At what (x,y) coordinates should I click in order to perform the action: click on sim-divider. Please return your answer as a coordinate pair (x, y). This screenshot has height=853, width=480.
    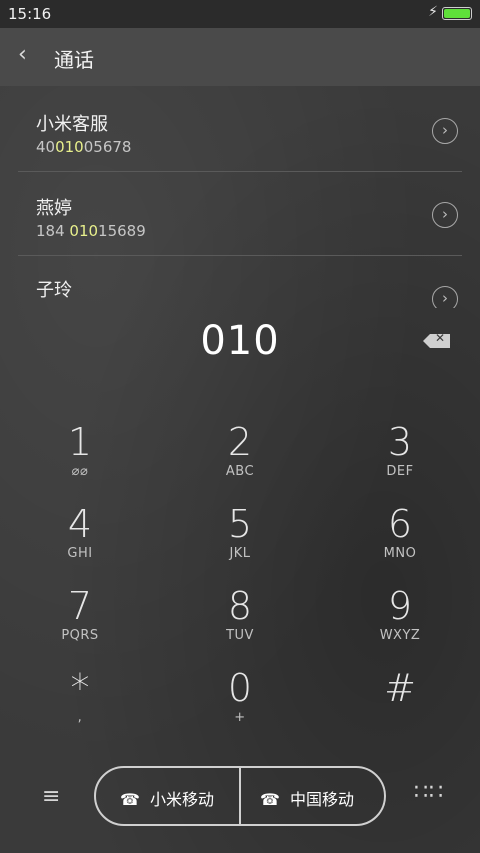
    Looking at the image, I should click on (240, 796).